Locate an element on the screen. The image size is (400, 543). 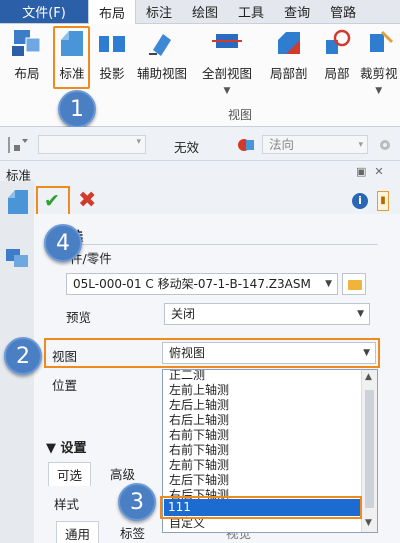
callout-1: 1 is located at coordinates (77, 109).